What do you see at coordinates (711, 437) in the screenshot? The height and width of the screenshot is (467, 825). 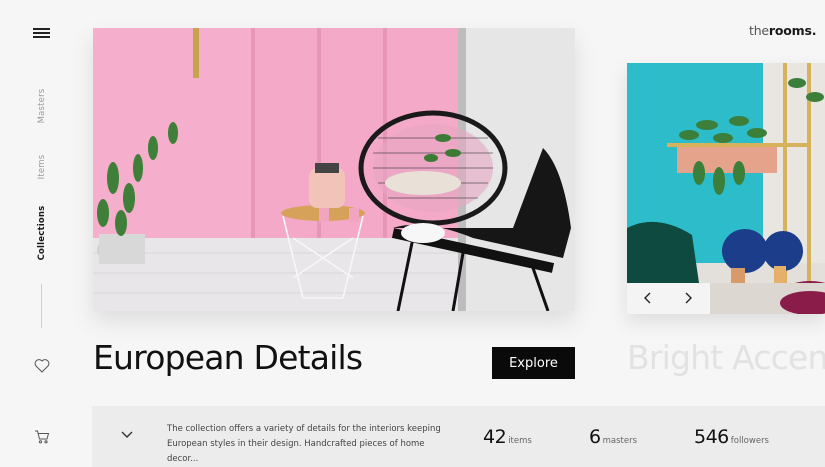 I see `stat-followers-value: 546` at bounding box center [711, 437].